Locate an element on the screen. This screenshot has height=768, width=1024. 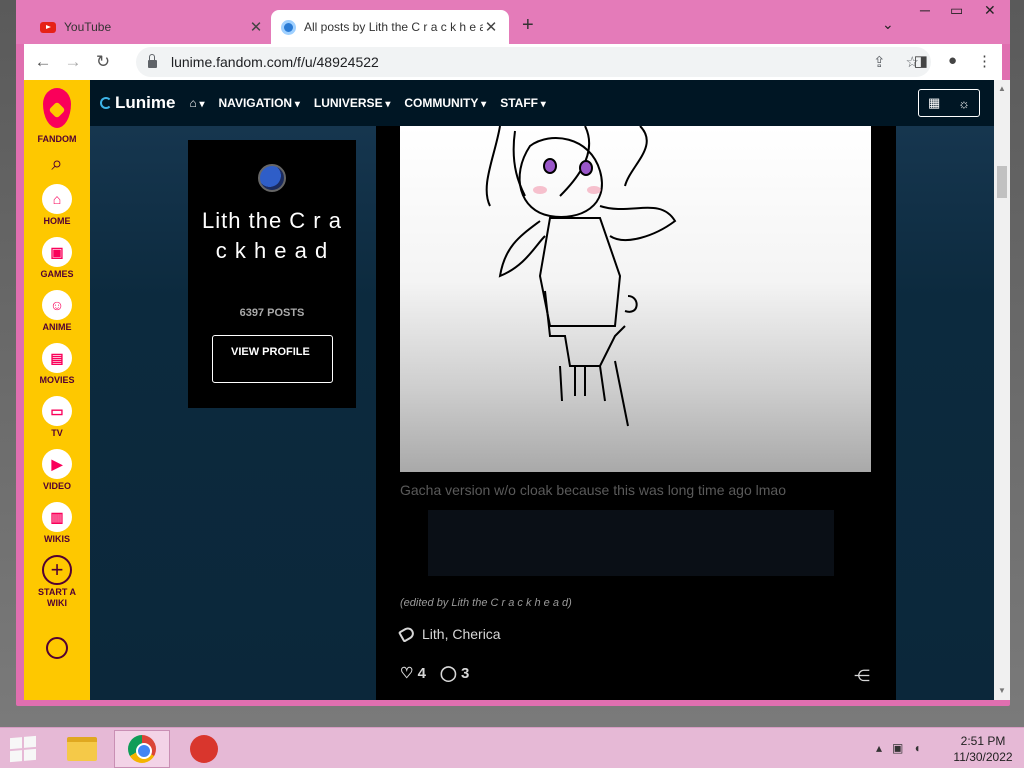
tab-title: YouTube is located at coordinates (88, 27).